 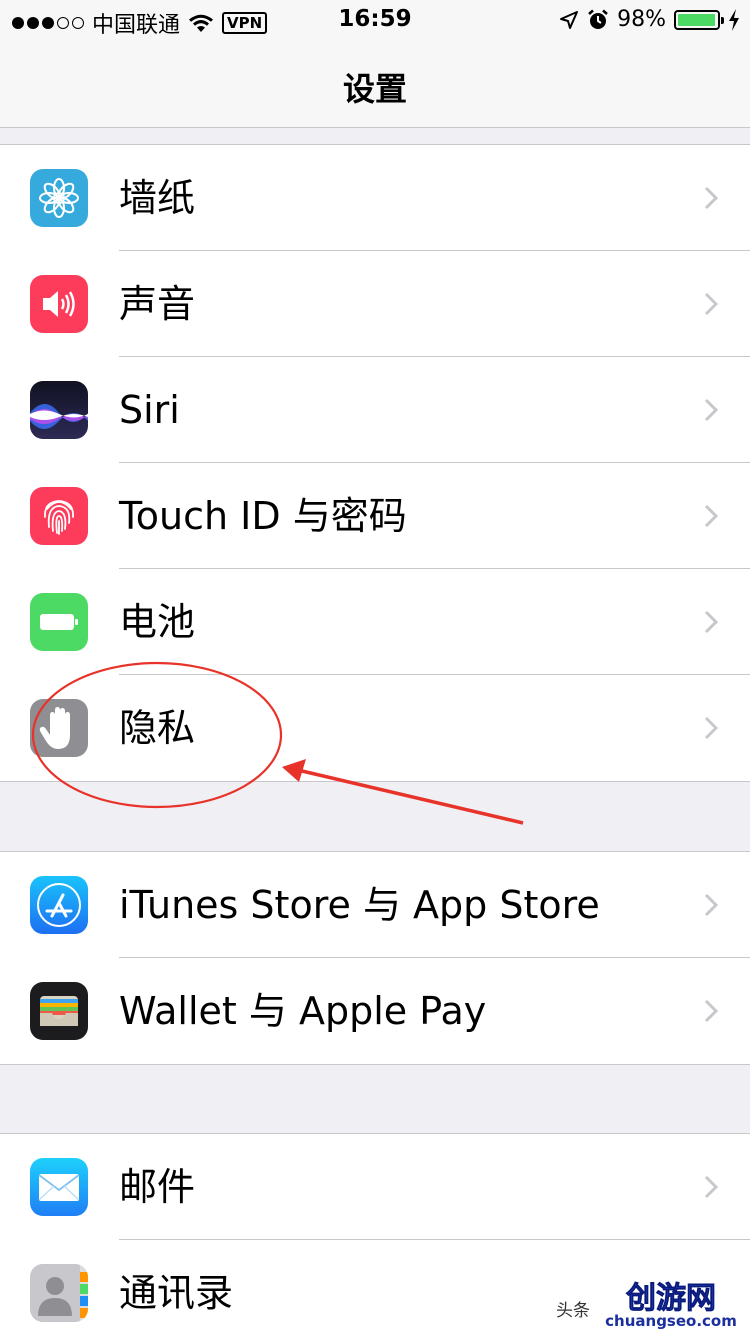 What do you see at coordinates (157, 304) in the screenshot?
I see `settings-row-label: 声音` at bounding box center [157, 304].